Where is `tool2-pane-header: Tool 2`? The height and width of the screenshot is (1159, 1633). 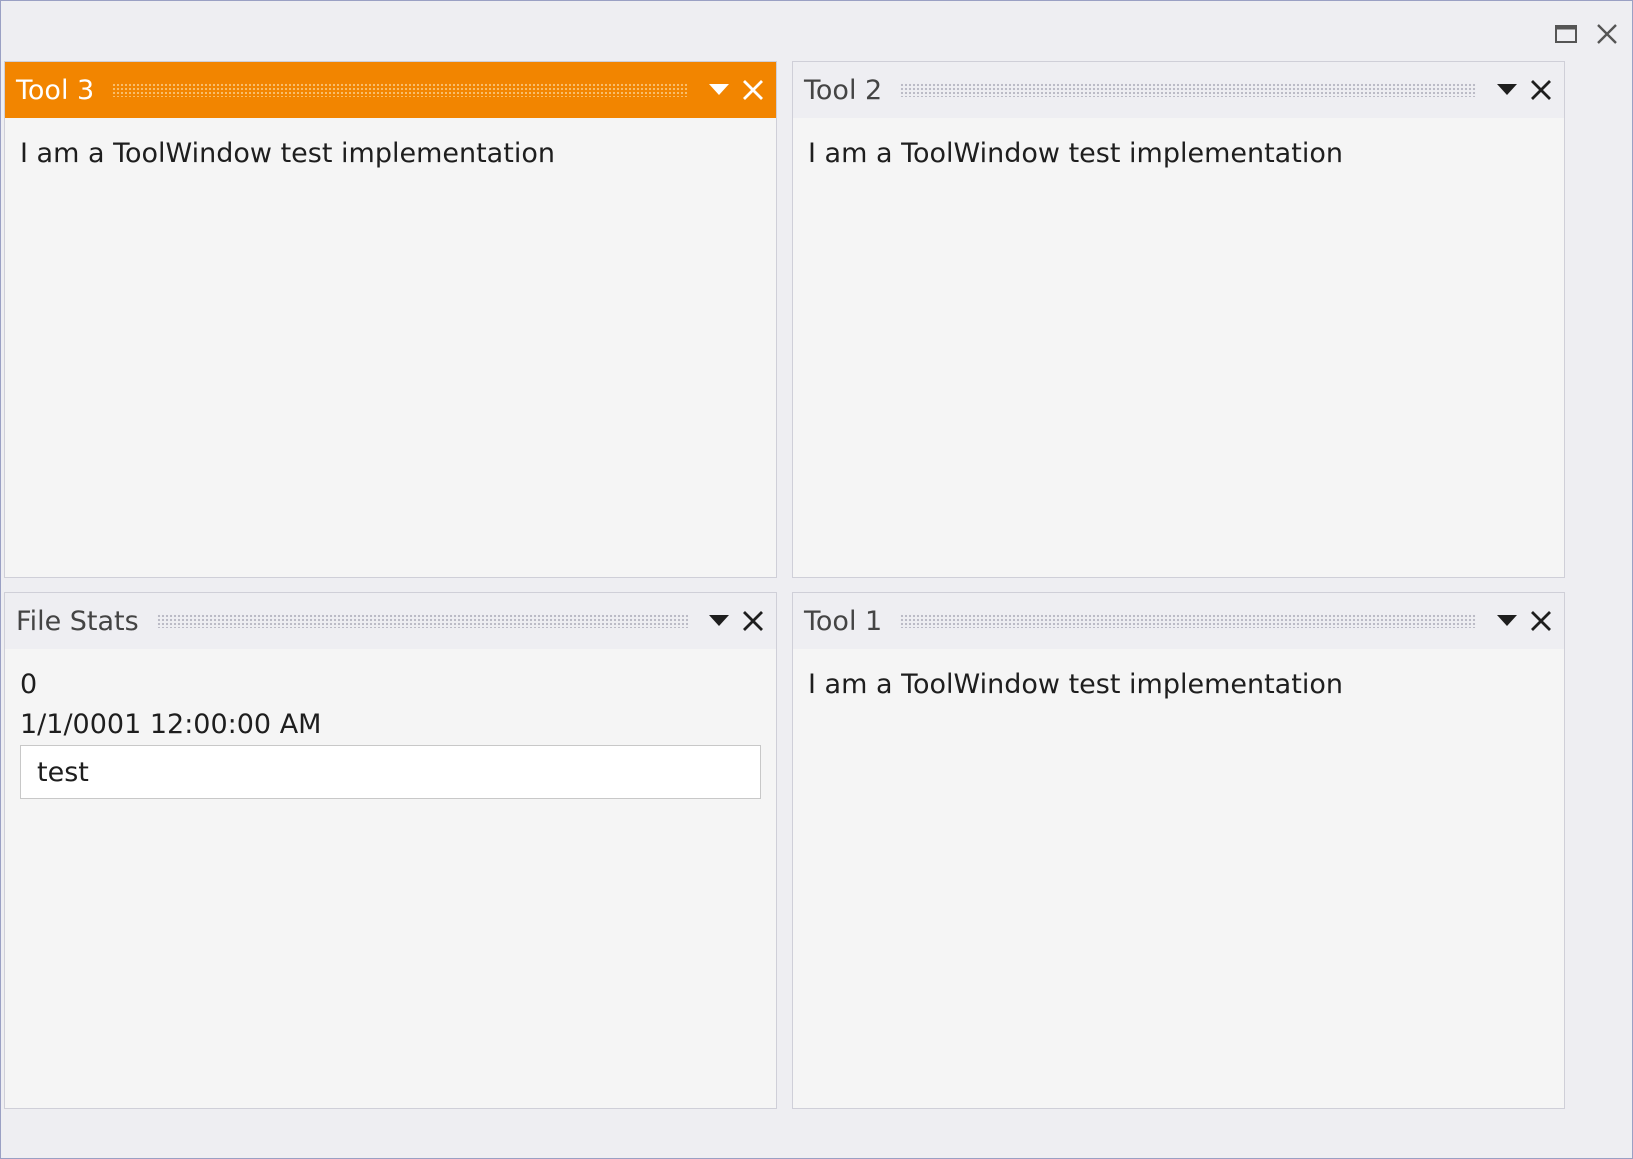 tool2-pane-header: Tool 2 is located at coordinates (1178, 90).